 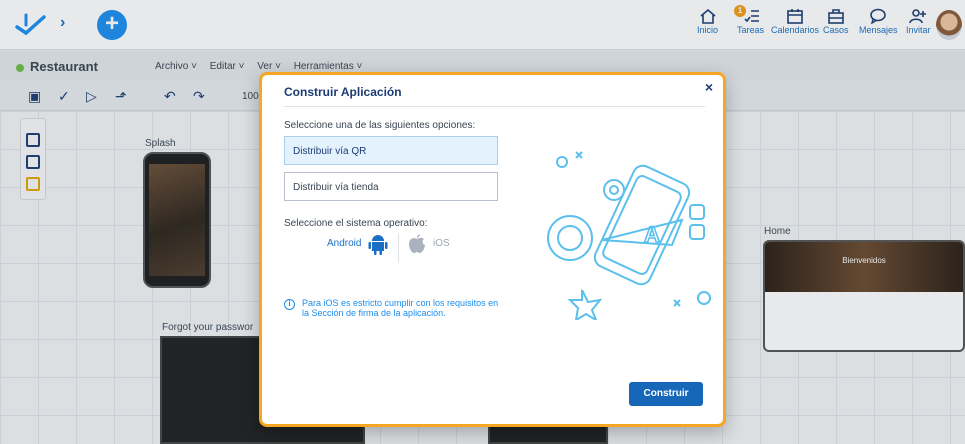 I want to click on os-prompt: Seleccione el sistema operativo:, so click(x=356, y=223).